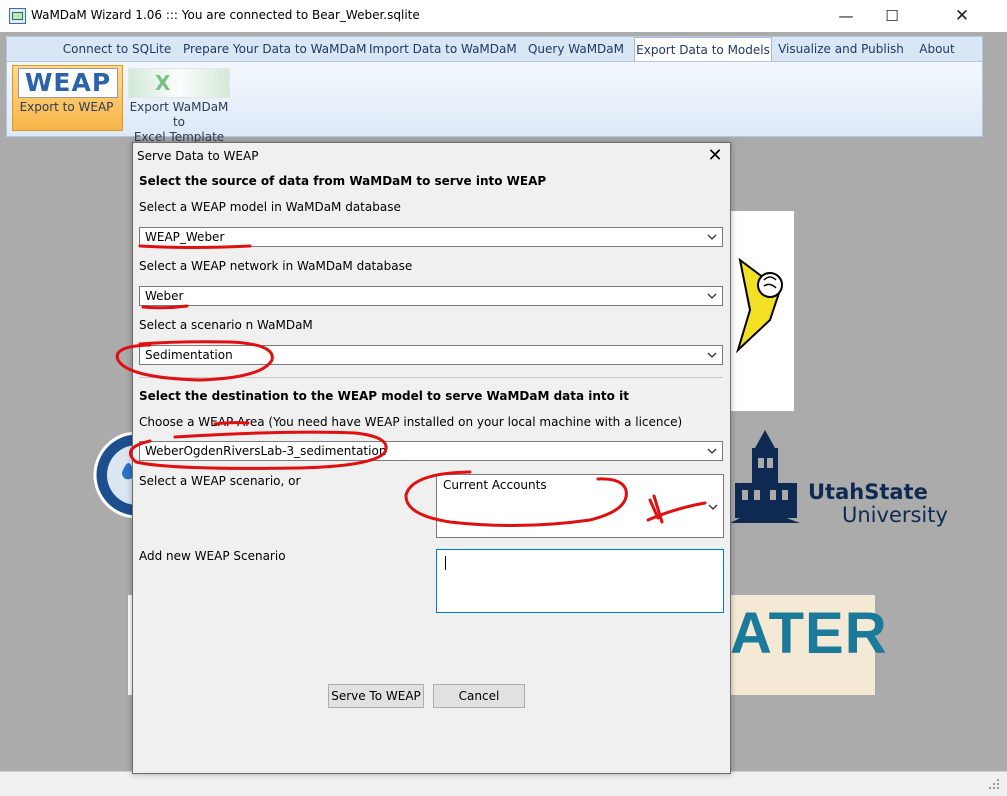 The width and height of the screenshot is (1007, 796). Describe the element at coordinates (164, 296) in the screenshot. I see `network-select-value: Weber` at that location.